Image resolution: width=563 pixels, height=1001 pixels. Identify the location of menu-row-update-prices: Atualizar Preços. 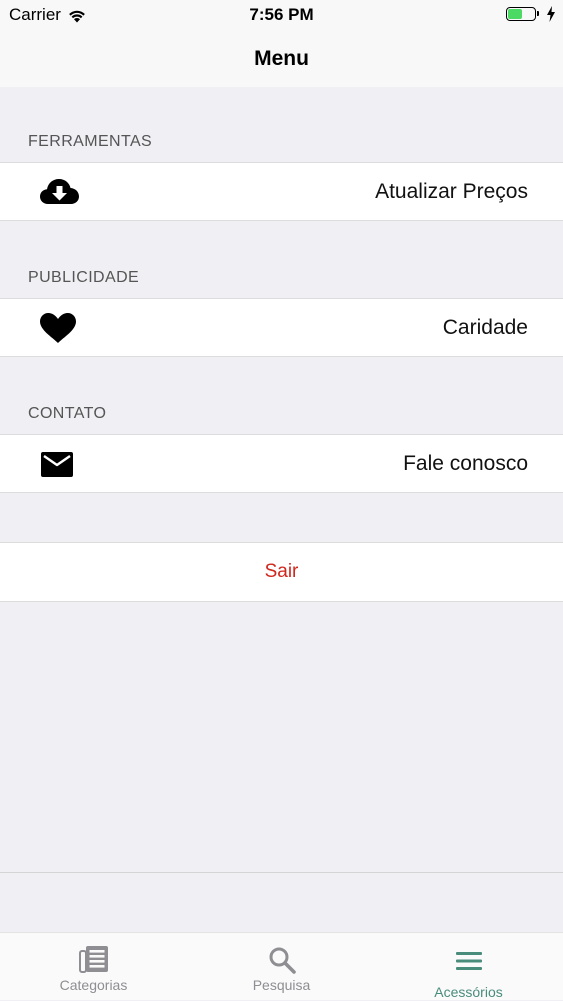
(281, 191).